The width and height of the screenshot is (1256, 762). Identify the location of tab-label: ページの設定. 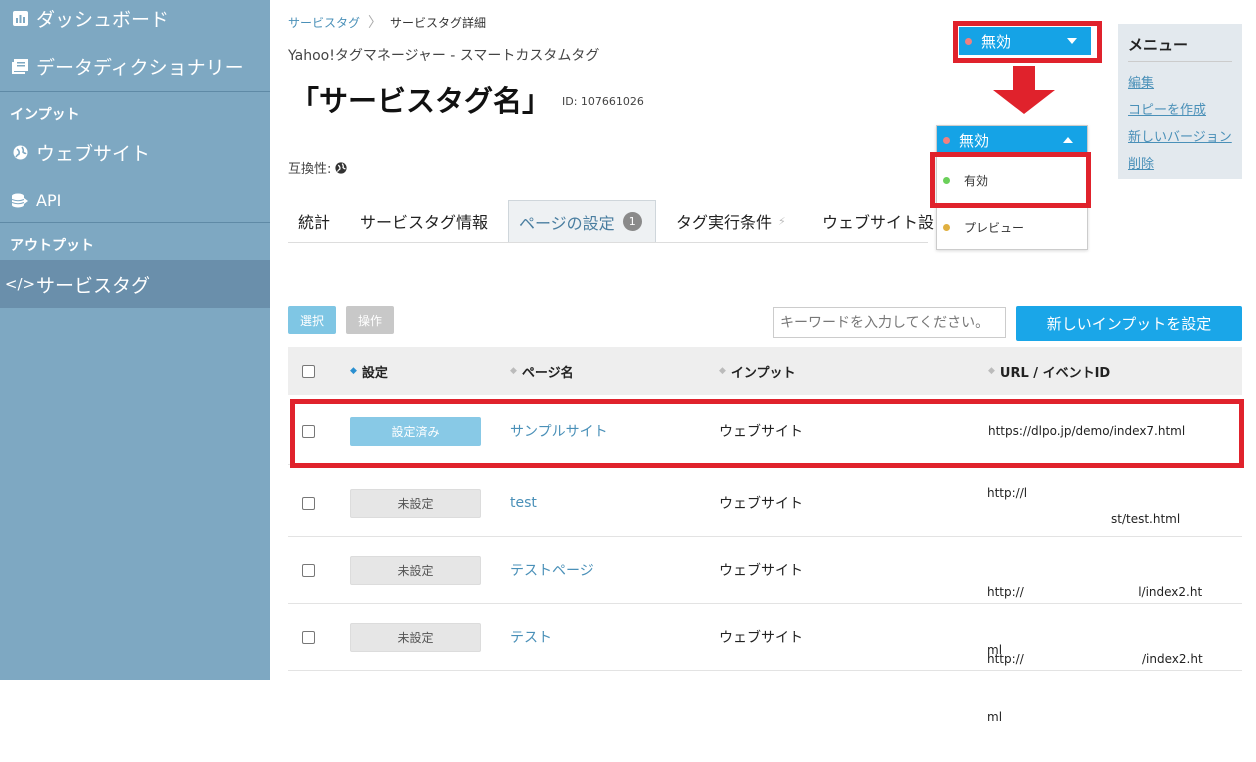
(567, 223).